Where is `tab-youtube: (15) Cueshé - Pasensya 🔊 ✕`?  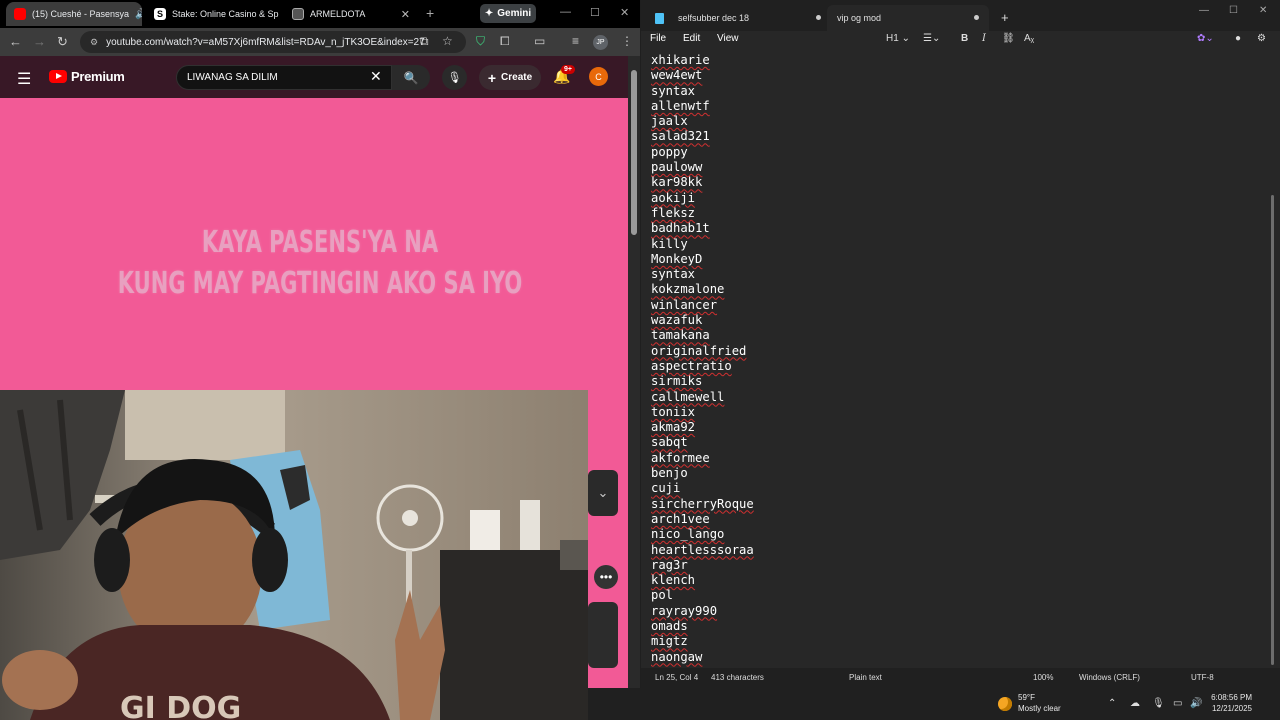 tab-youtube: (15) Cueshé - Pasensya 🔊 ✕ is located at coordinates (74, 14).